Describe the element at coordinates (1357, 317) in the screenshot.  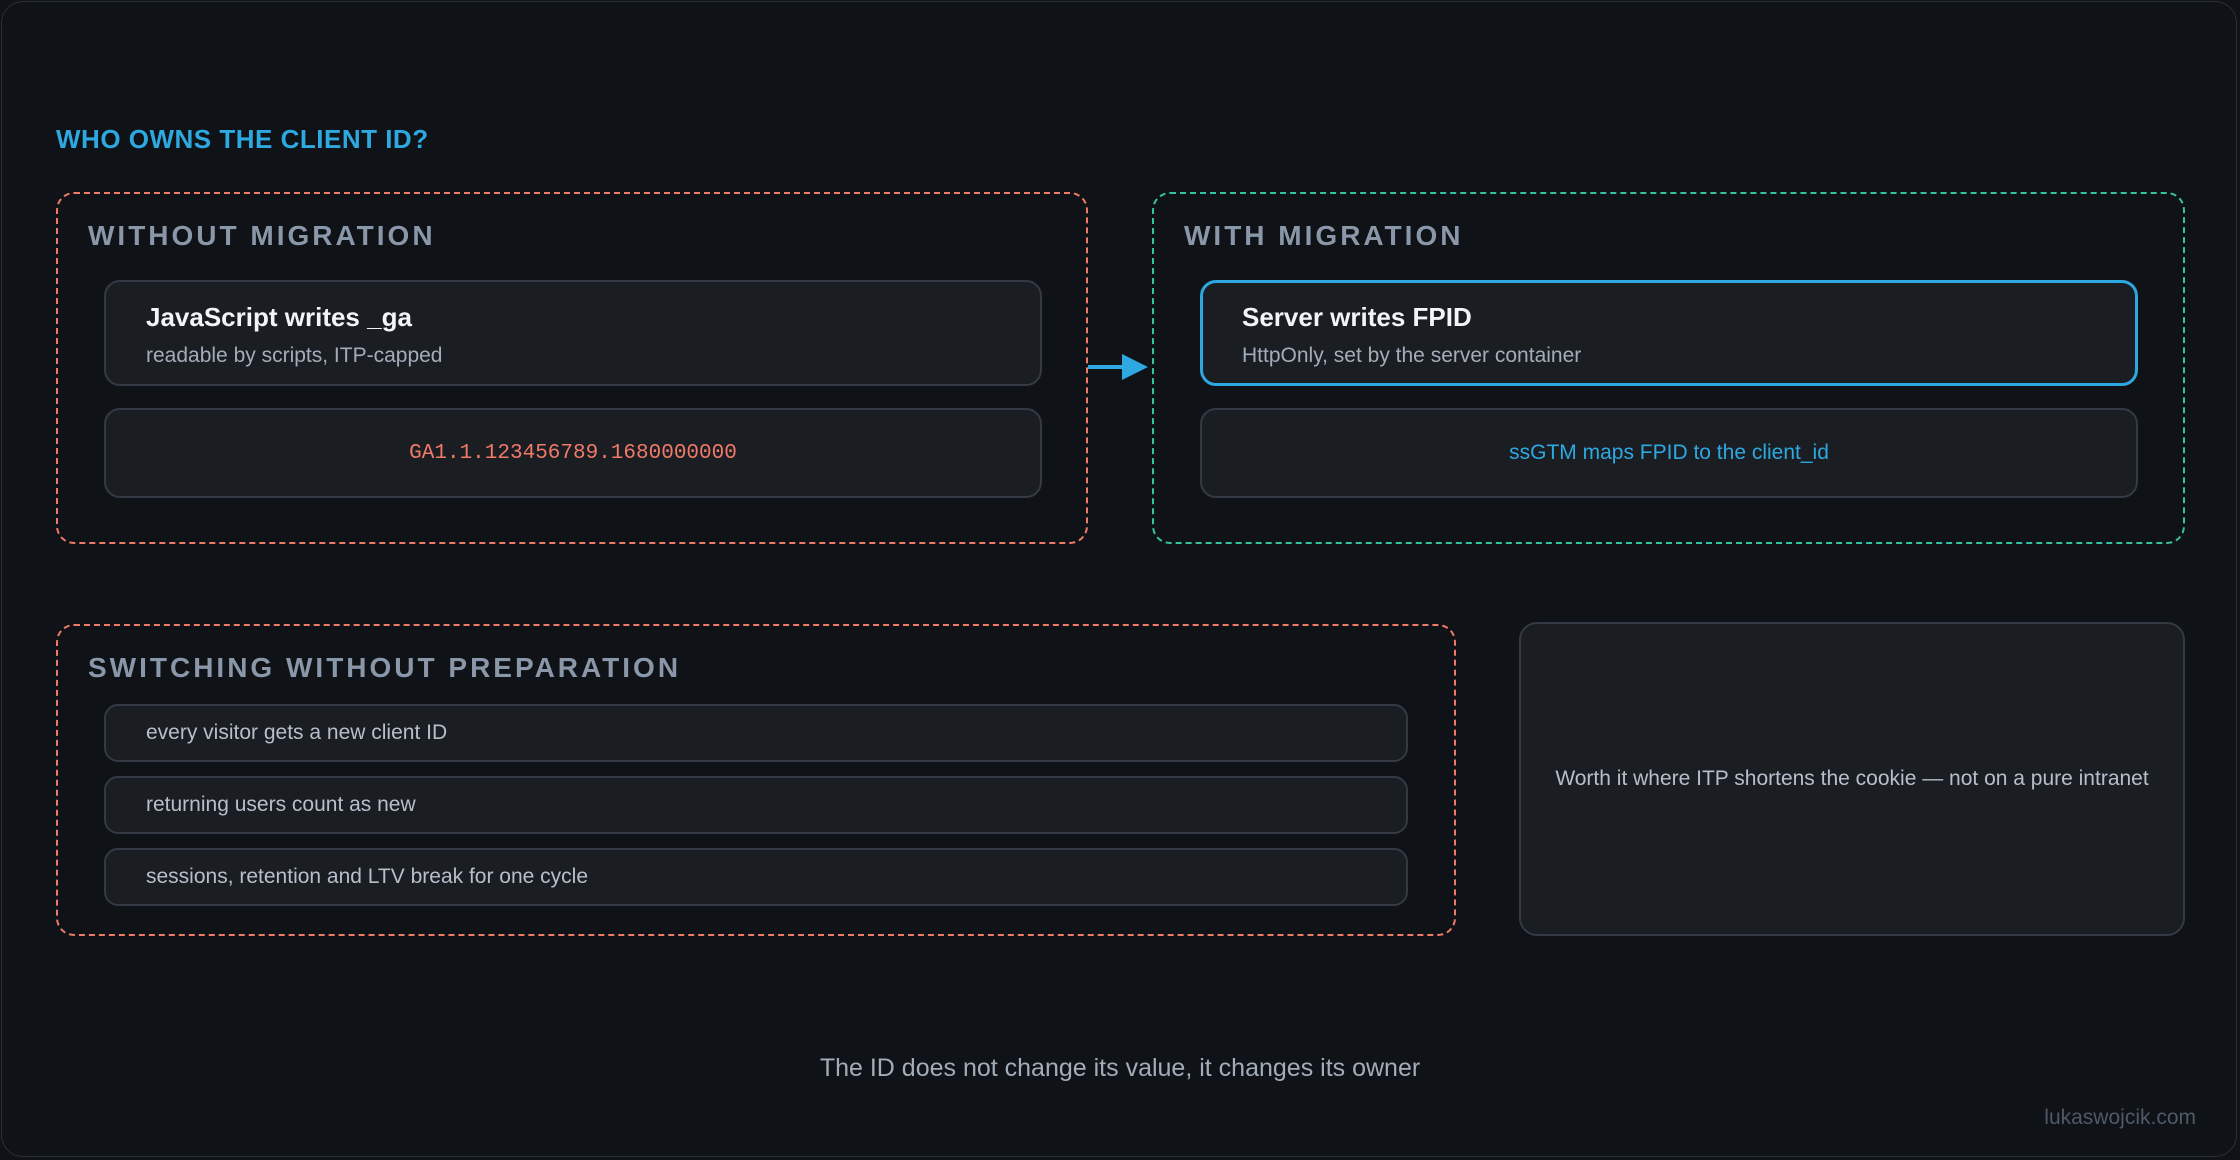
I see `server-writes-fpid-title: Server writes FPID` at that location.